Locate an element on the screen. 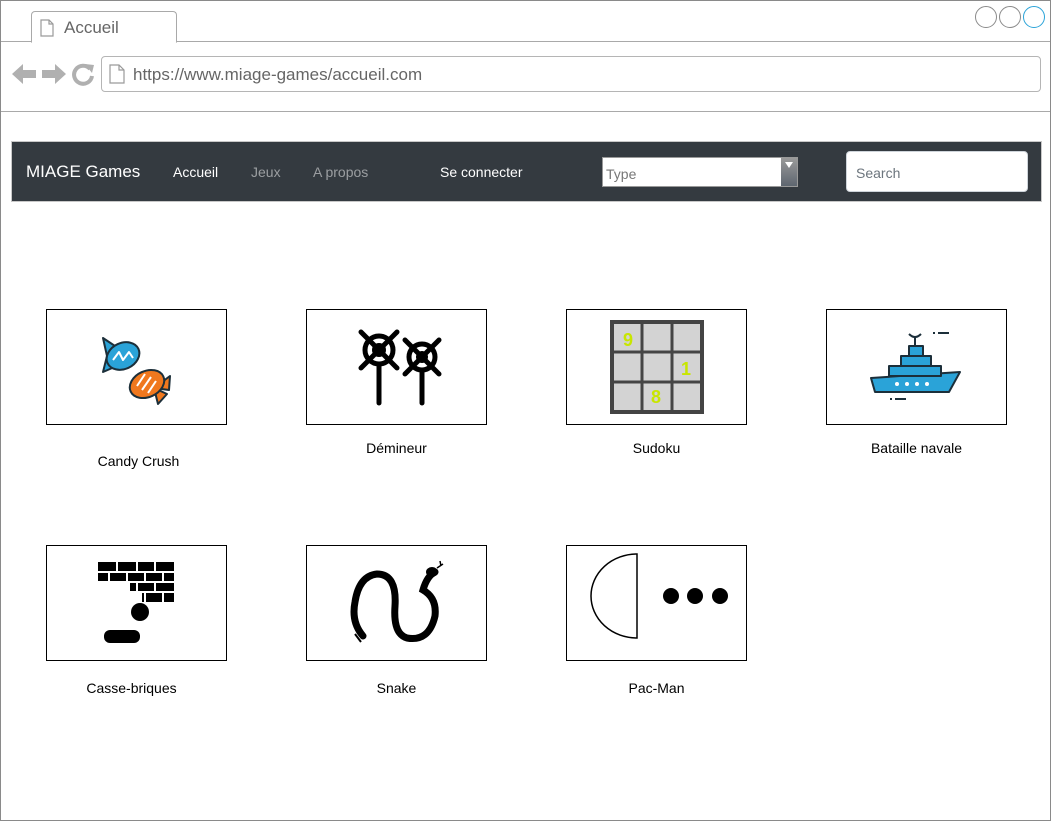 The image size is (1051, 821). forward-arrow-icon is located at coordinates (54, 74).